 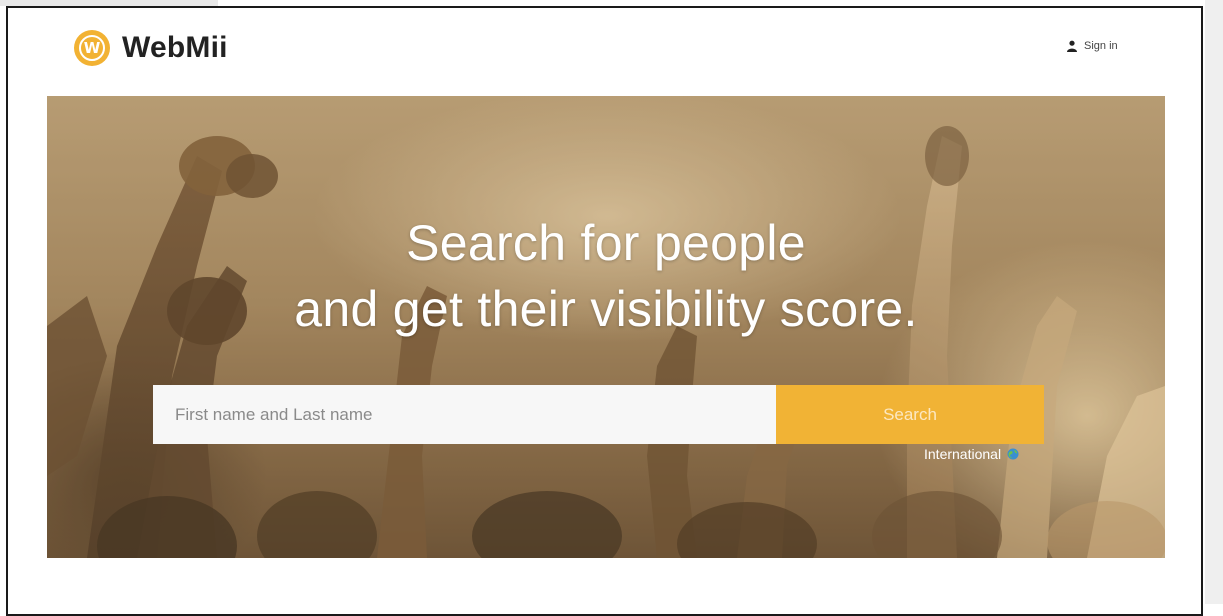 I want to click on logo-letter: W, so click(x=92, y=48).